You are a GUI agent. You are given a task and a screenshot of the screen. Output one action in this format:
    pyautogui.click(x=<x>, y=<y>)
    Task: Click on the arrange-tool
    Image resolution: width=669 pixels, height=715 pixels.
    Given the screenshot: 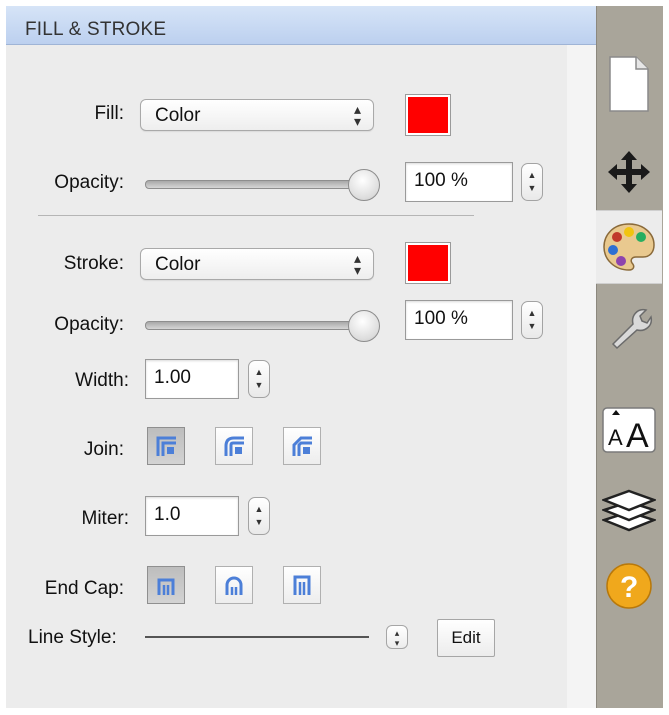 What is the action you would take?
    pyautogui.click(x=629, y=172)
    